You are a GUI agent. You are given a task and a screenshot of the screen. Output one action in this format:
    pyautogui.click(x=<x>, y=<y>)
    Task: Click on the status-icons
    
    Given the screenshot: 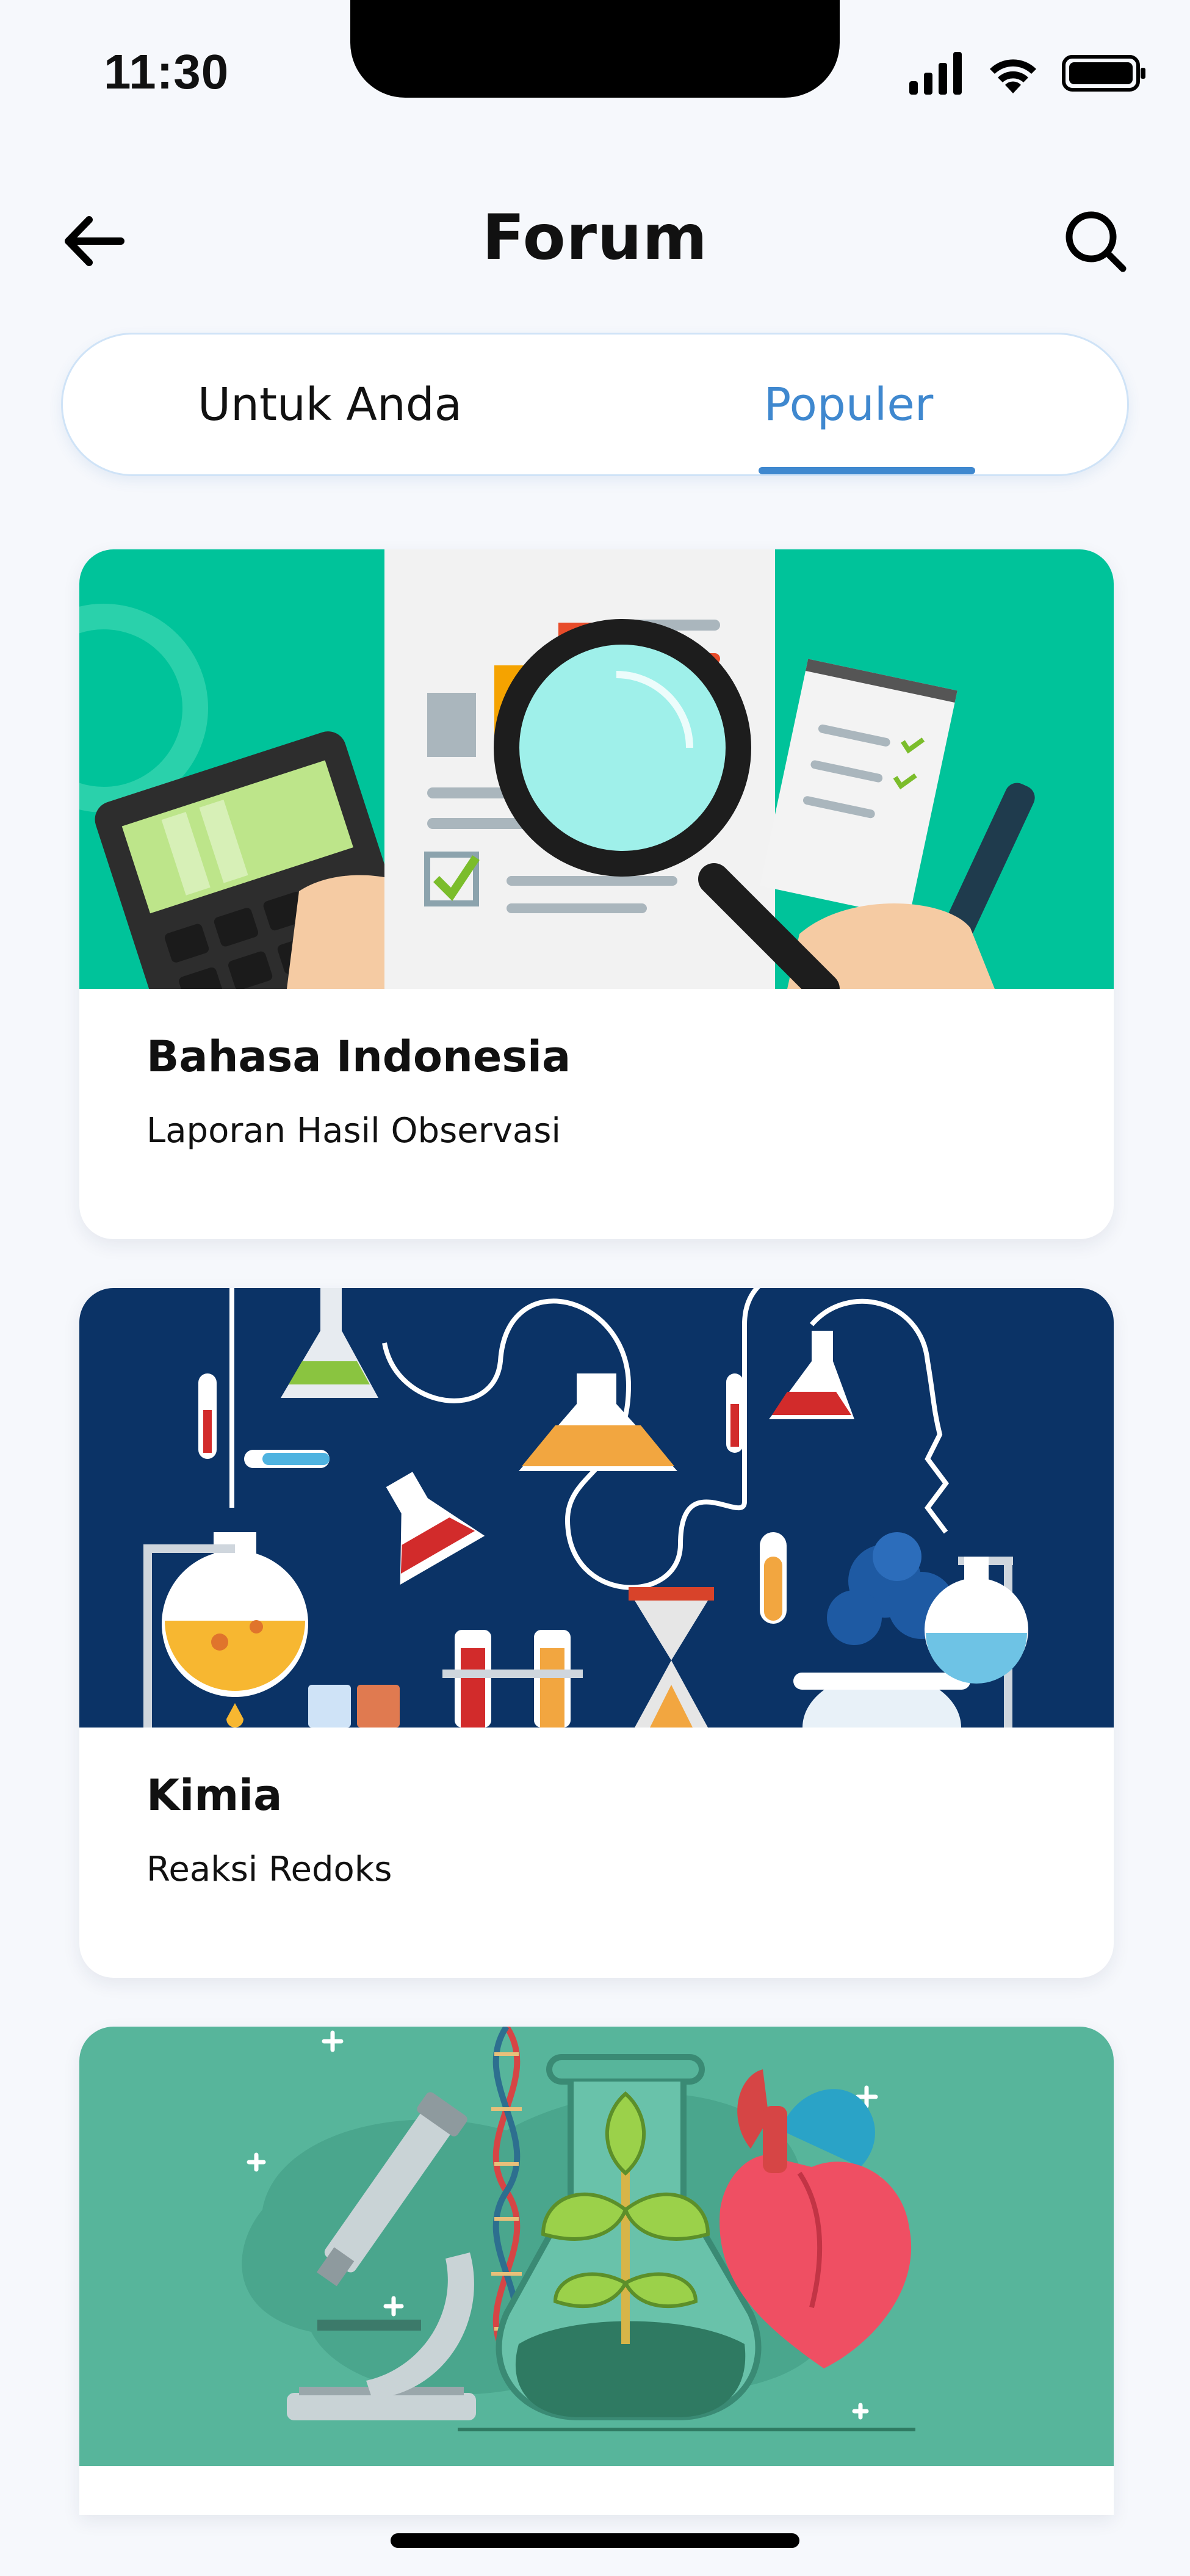 What is the action you would take?
    pyautogui.click(x=1028, y=73)
    